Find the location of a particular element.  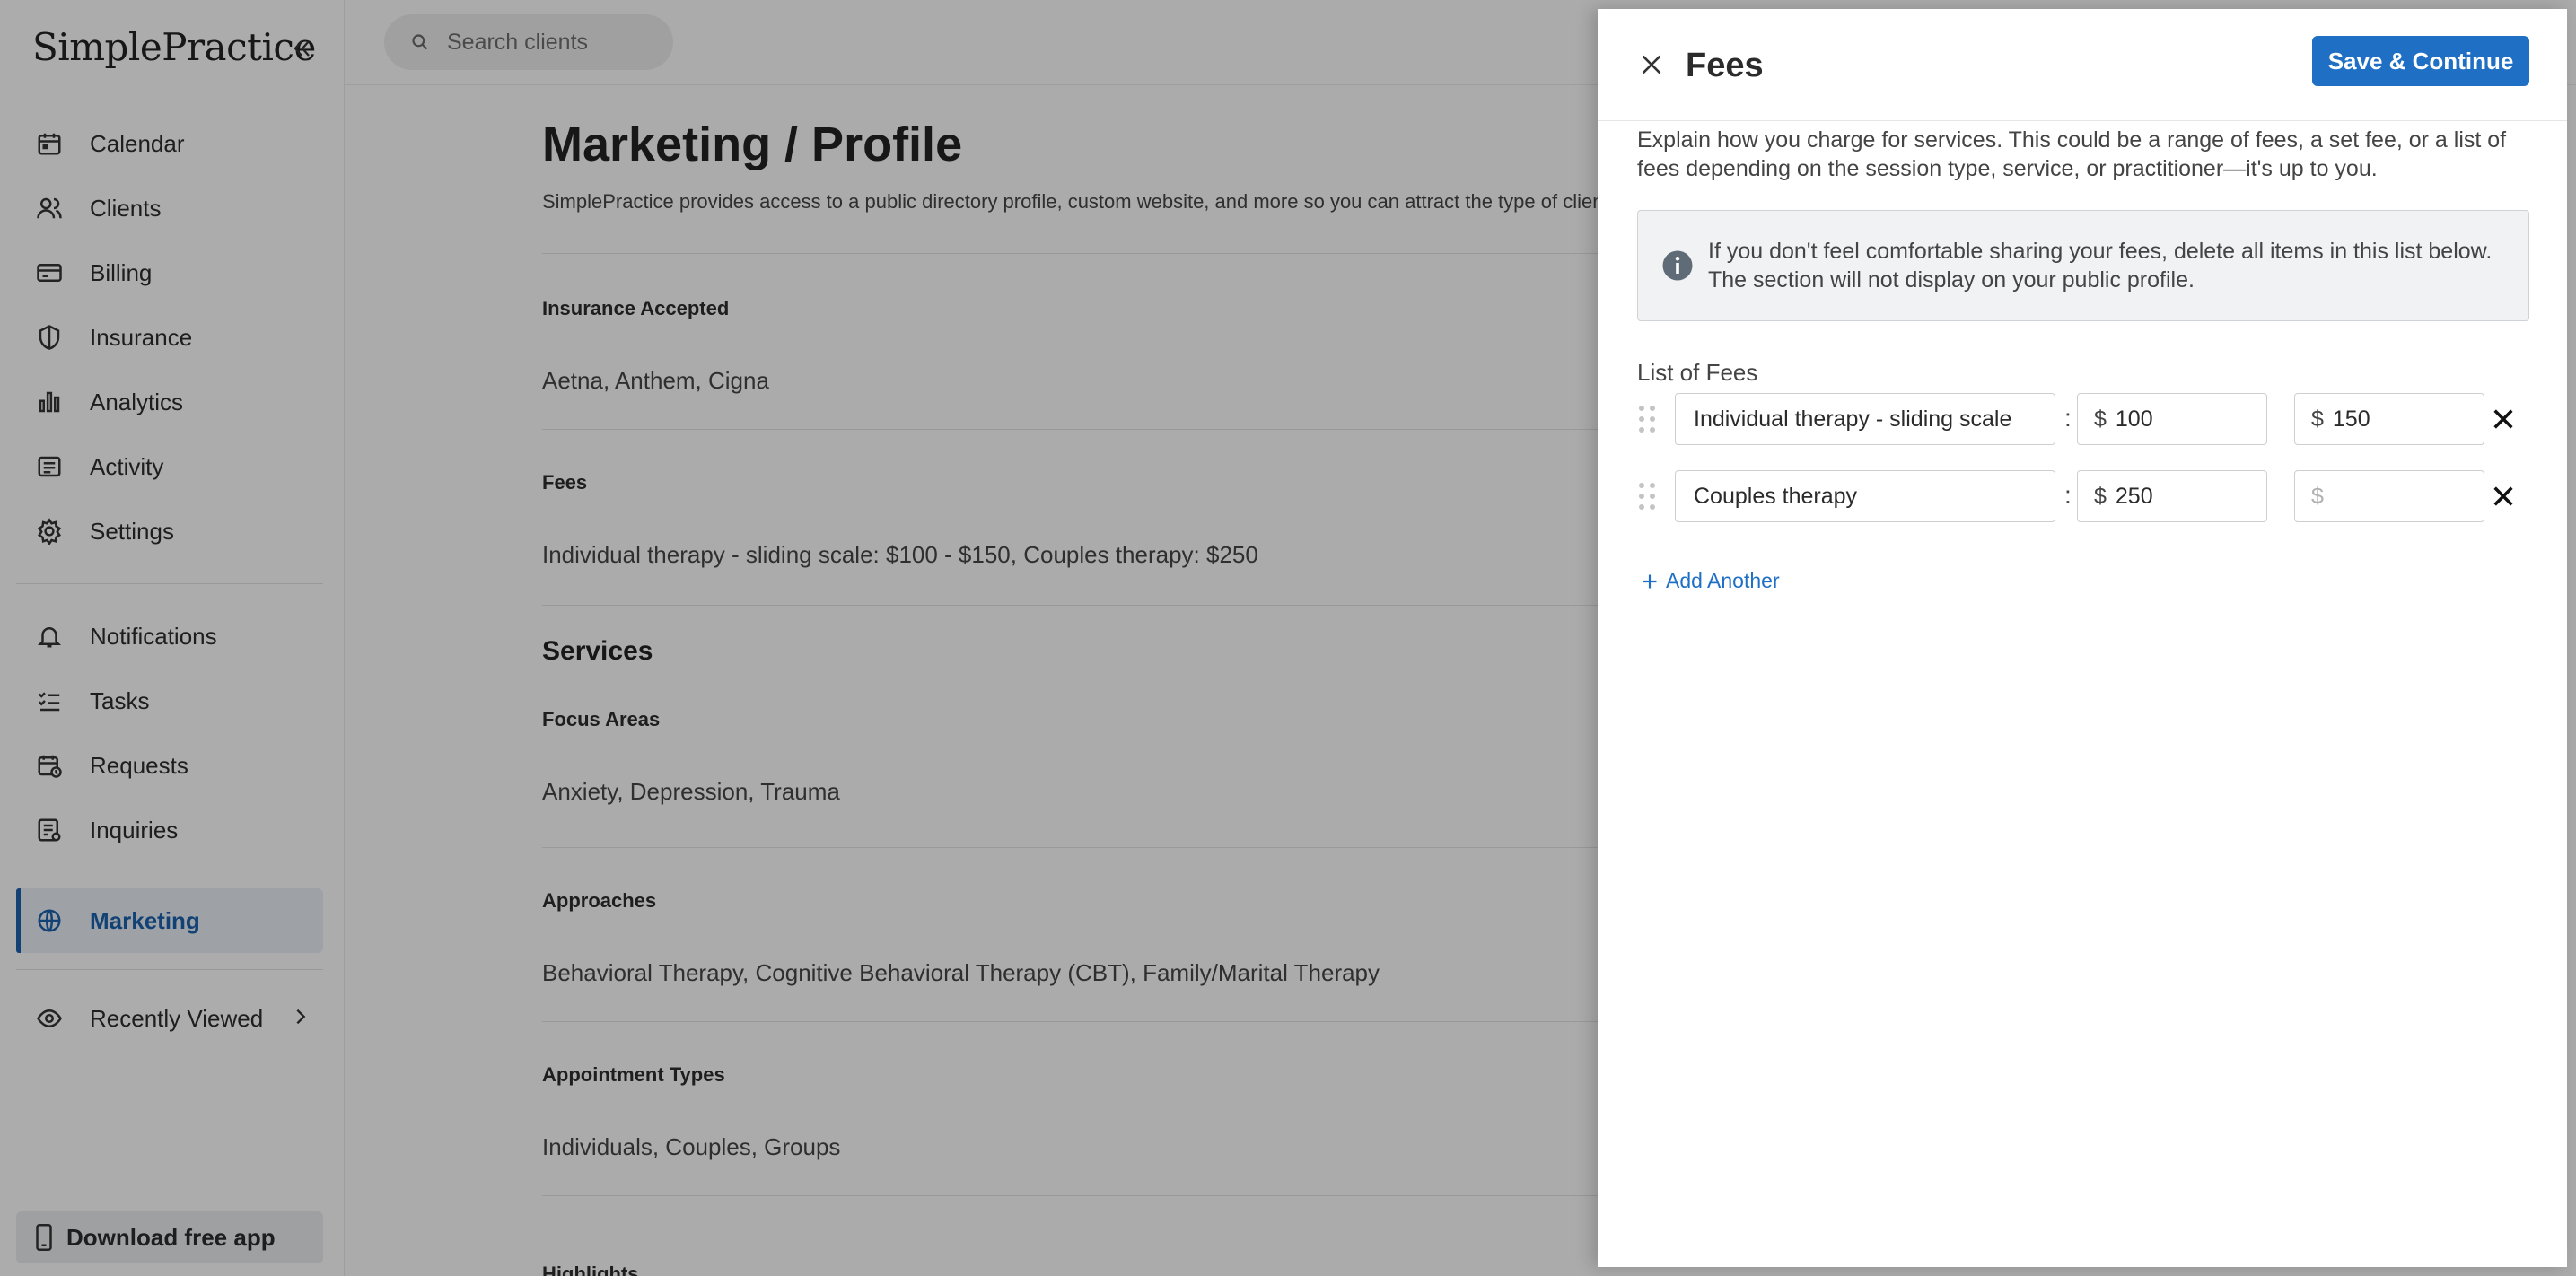

close-drawer-button is located at coordinates (1651, 65).